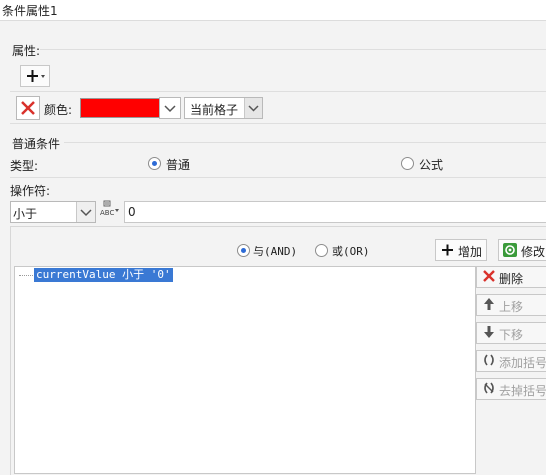  Describe the element at coordinates (321, 250) in the screenshot. I see `or-radio` at that location.